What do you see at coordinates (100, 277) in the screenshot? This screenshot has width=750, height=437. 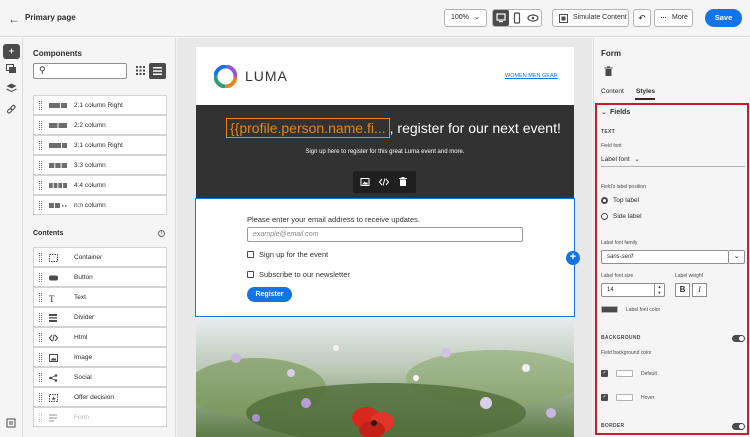 I see `content-item-button: Button` at bounding box center [100, 277].